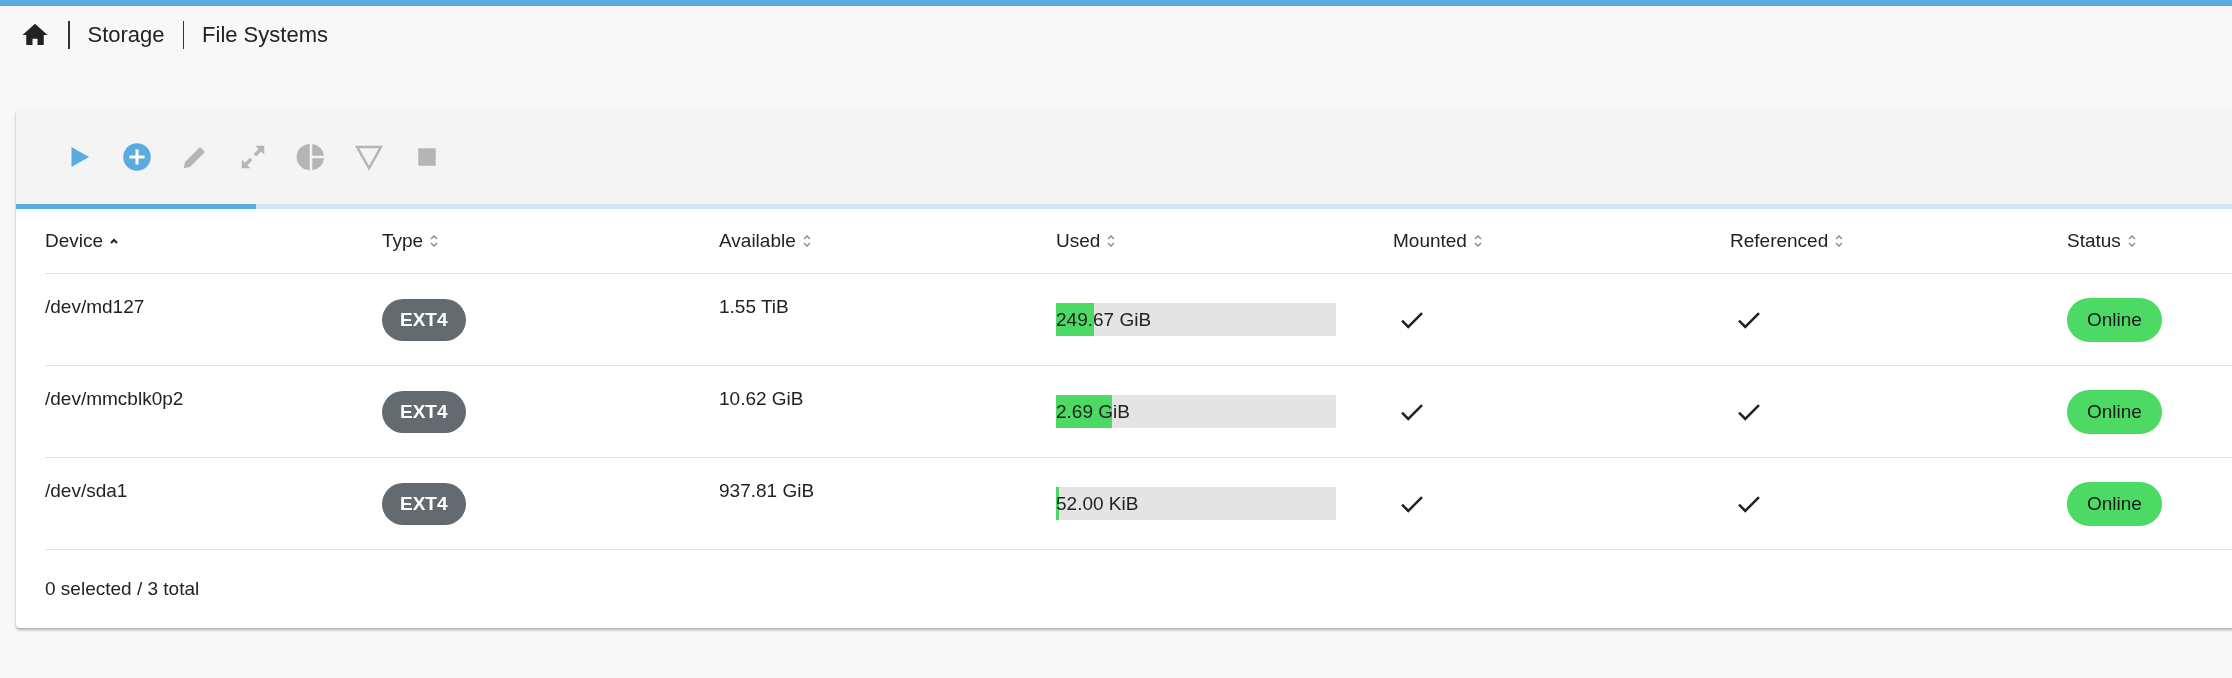  Describe the element at coordinates (765, 241) in the screenshot. I see `column-header: Available` at that location.